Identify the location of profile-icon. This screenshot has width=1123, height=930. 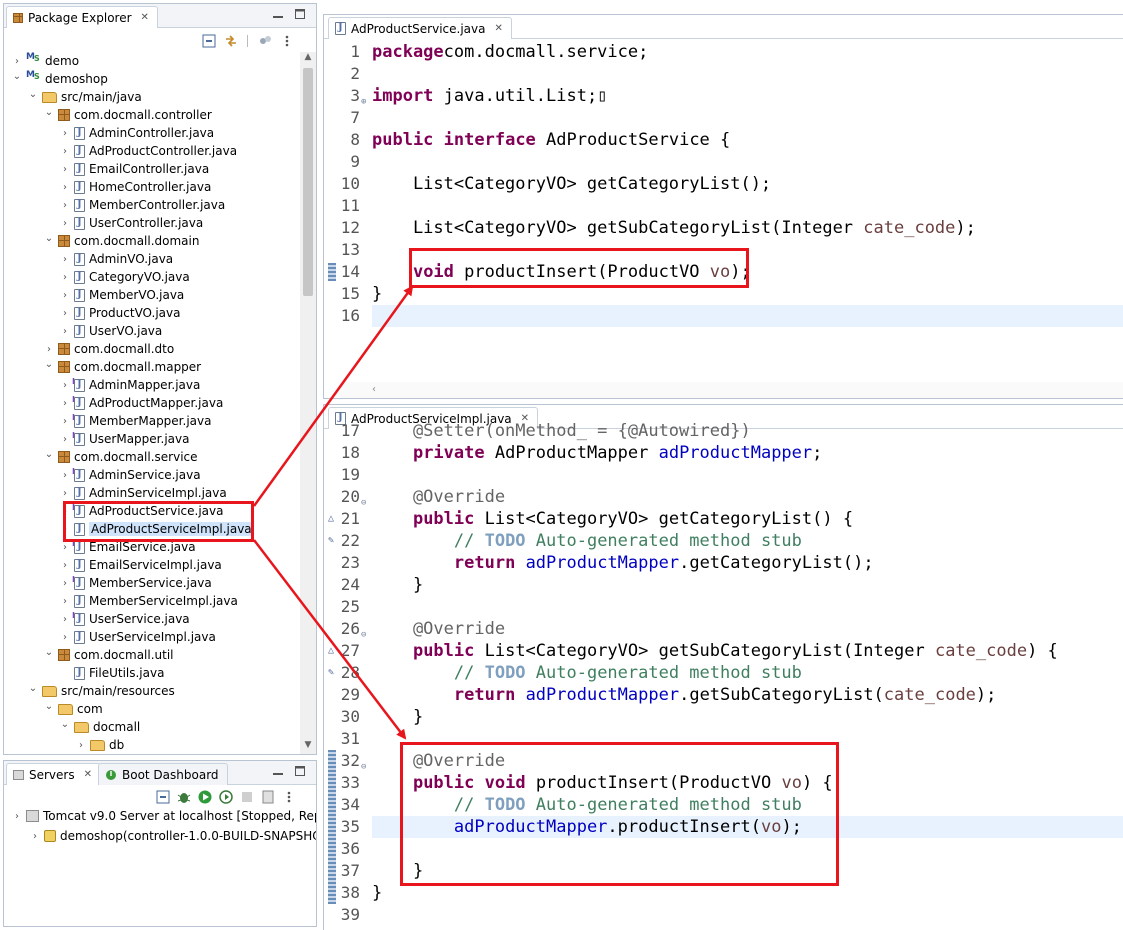
(226, 797).